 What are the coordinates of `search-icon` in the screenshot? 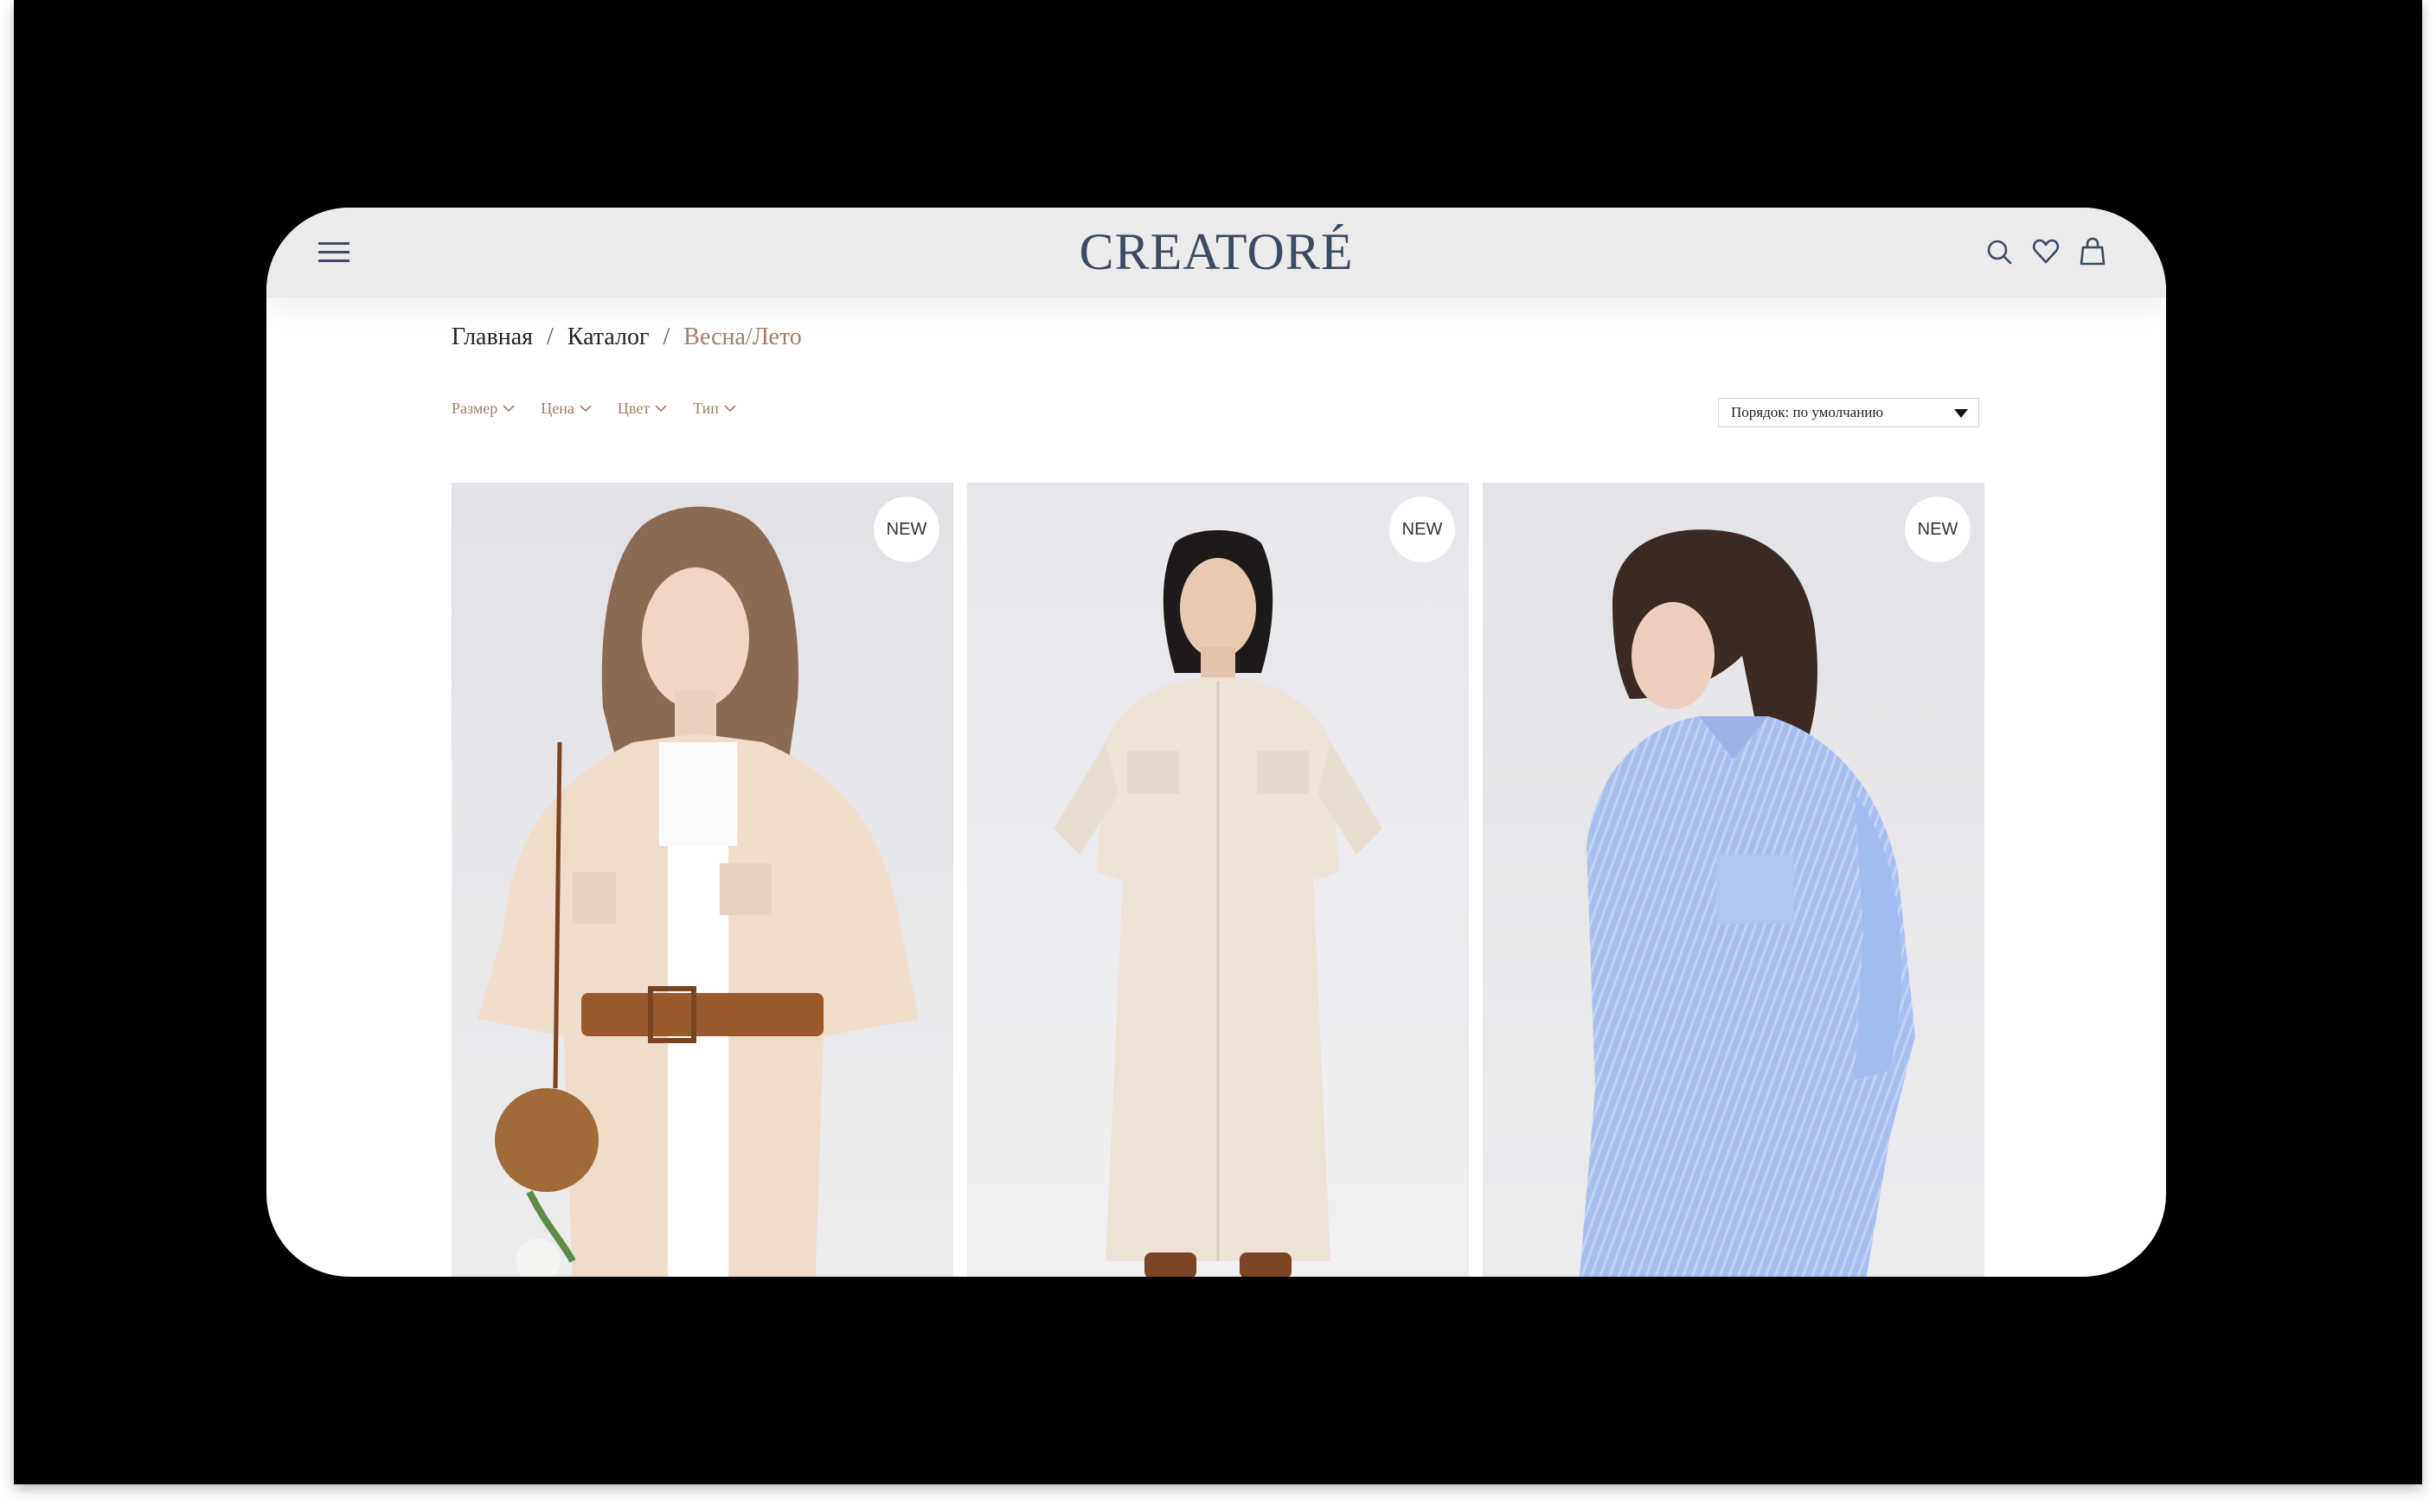 It's located at (1999, 251).